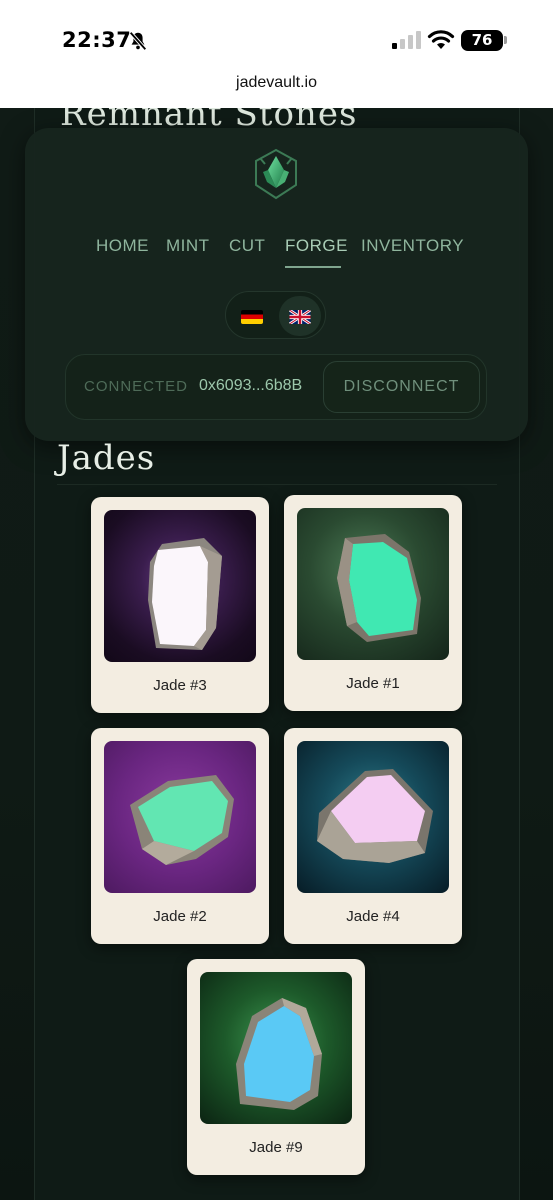 The height and width of the screenshot is (1200, 553). What do you see at coordinates (276, 31) in the screenshot?
I see `status-bar: 22:37 76` at bounding box center [276, 31].